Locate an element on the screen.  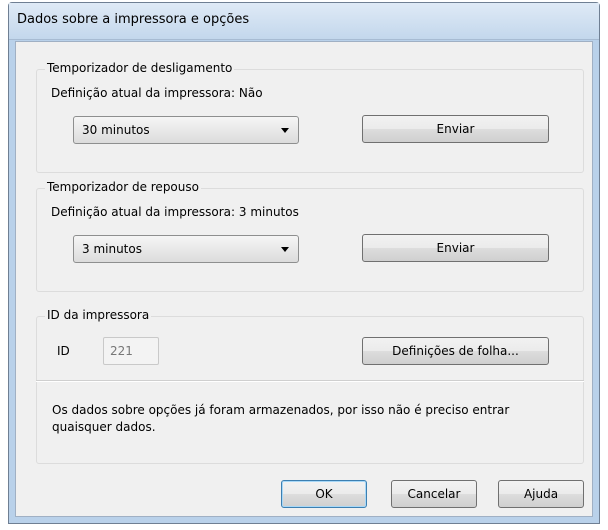
printer-id-legend: ID da impressora is located at coordinates (98, 315).